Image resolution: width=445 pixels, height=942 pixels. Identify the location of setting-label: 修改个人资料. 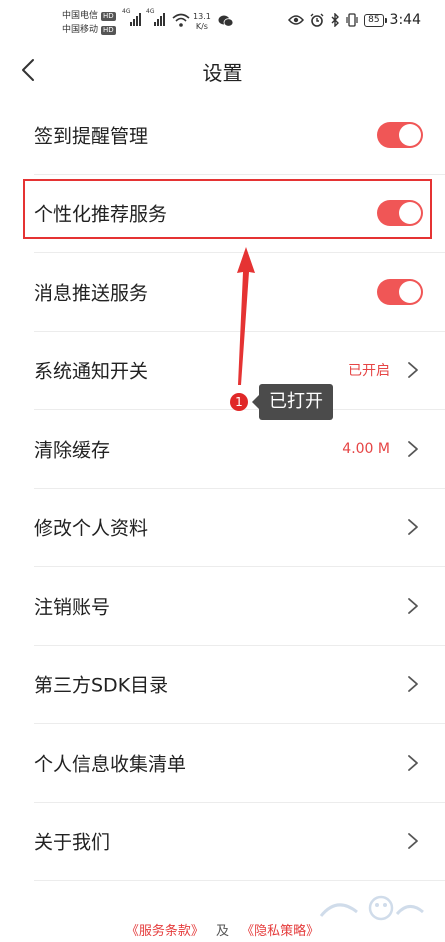
(91, 528).